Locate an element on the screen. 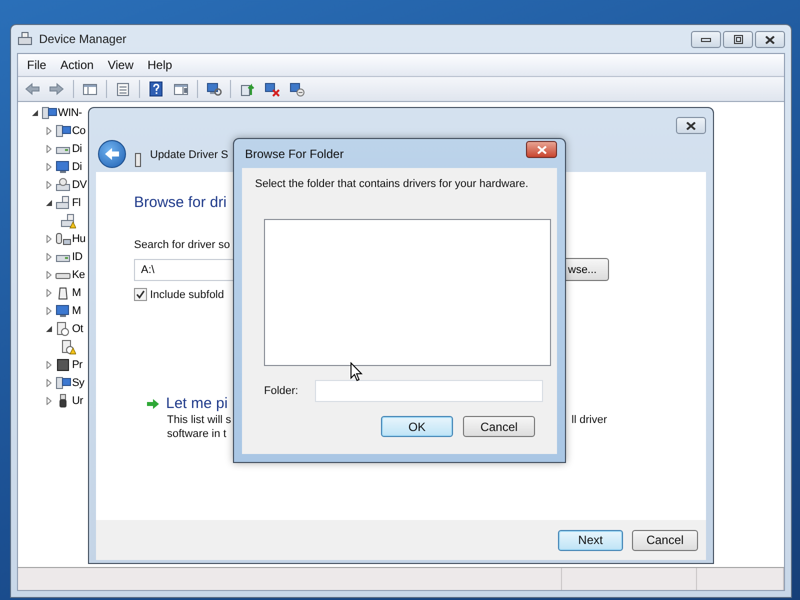  back-button is located at coordinates (112, 154).